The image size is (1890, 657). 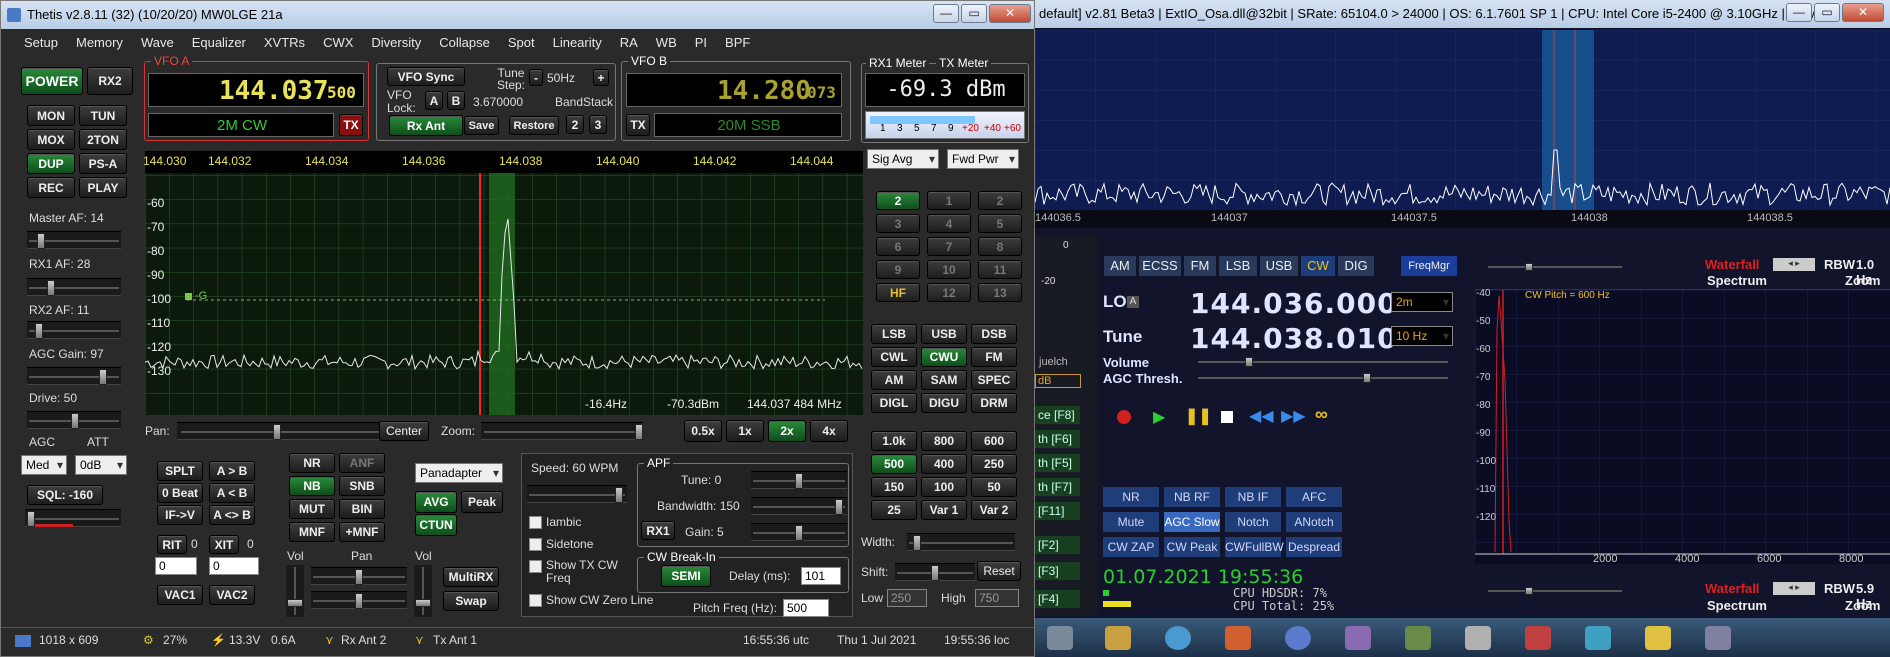 I want to click on agc-select: Med, so click(x=44, y=465).